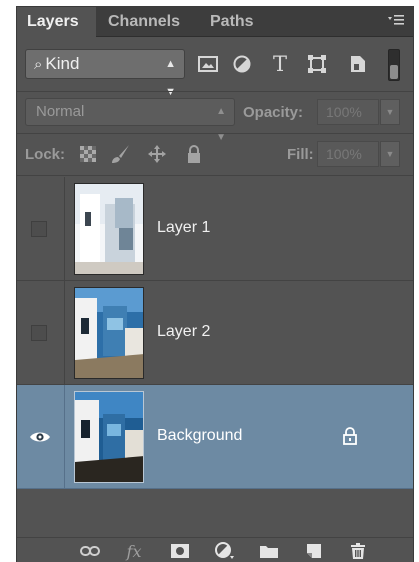  Describe the element at coordinates (242, 64) in the screenshot. I see `adjustment-filter-icon` at that location.